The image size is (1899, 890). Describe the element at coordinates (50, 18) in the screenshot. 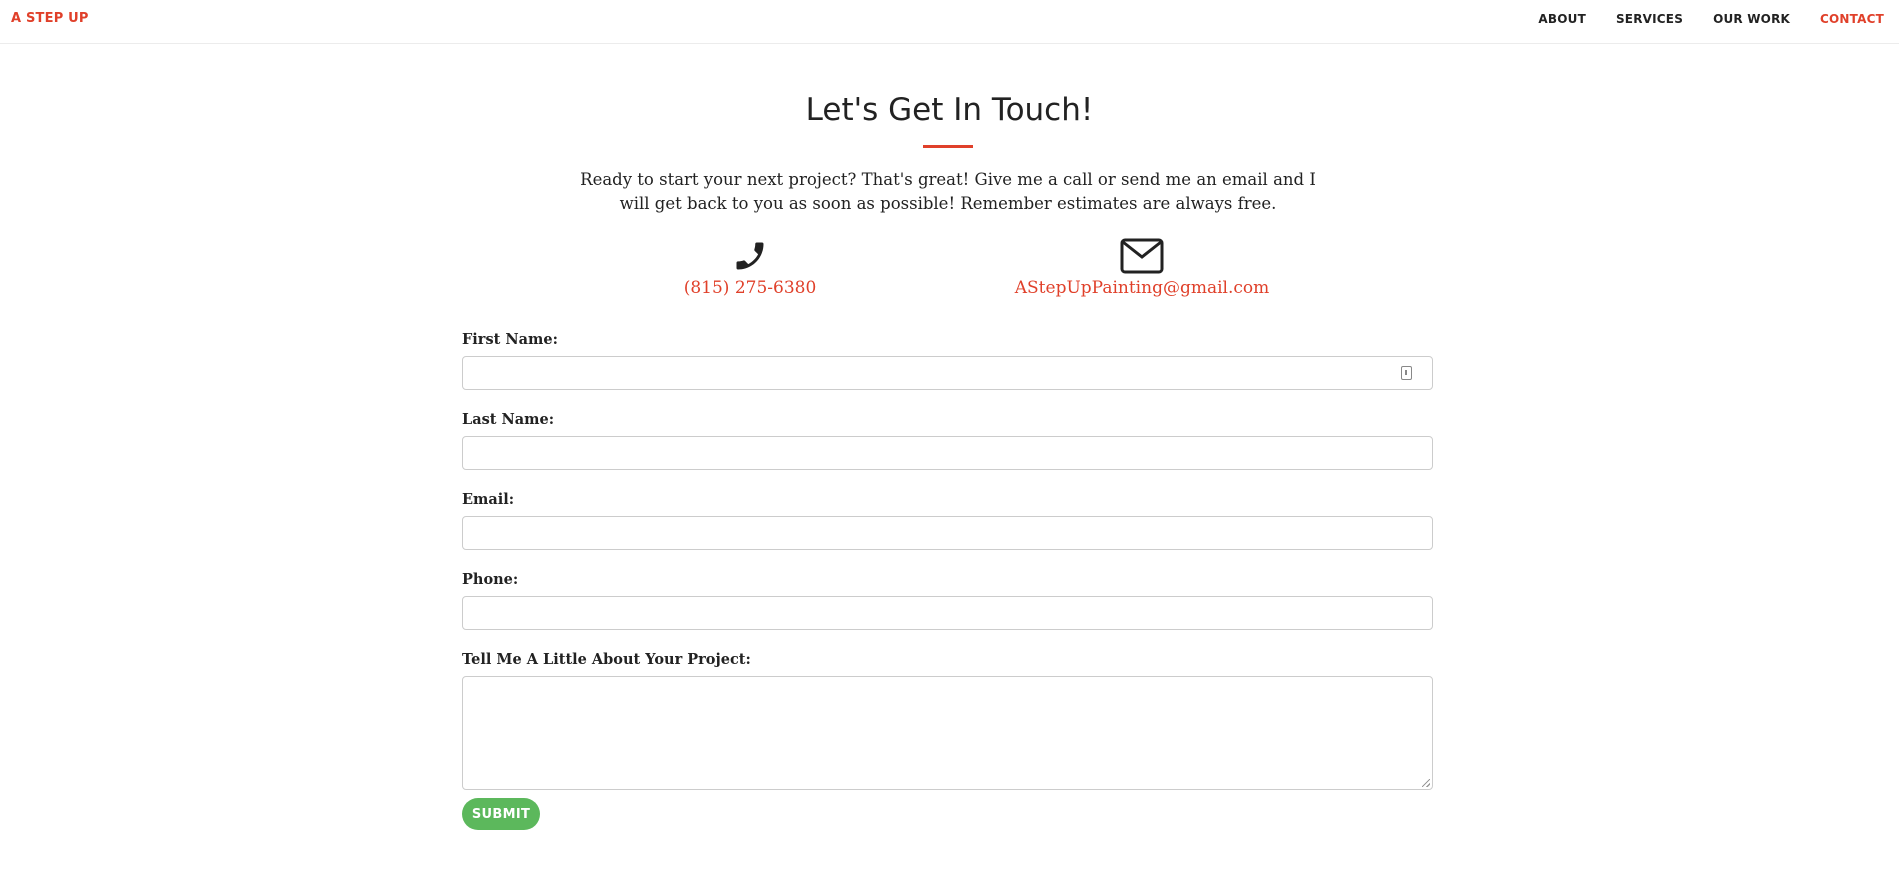

I see `brand-logo: A STEP UP` at that location.